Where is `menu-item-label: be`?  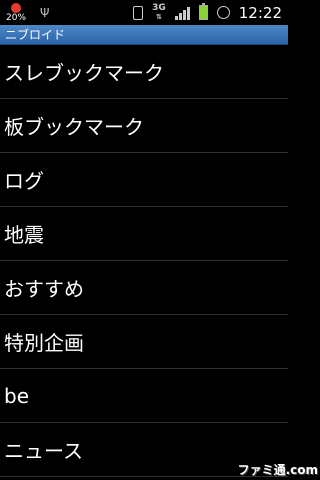 menu-item-label: be is located at coordinates (16, 395).